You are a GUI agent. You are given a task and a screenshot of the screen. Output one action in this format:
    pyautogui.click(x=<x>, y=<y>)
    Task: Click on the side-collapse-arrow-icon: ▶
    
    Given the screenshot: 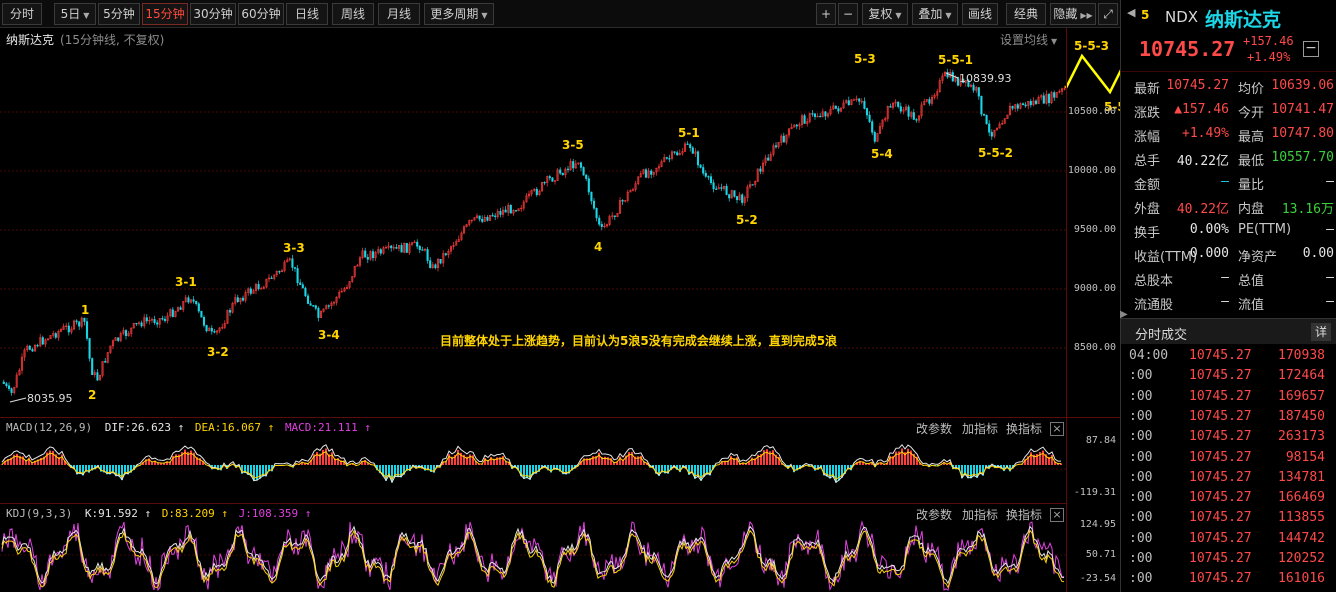 What is the action you would take?
    pyautogui.click(x=1124, y=315)
    